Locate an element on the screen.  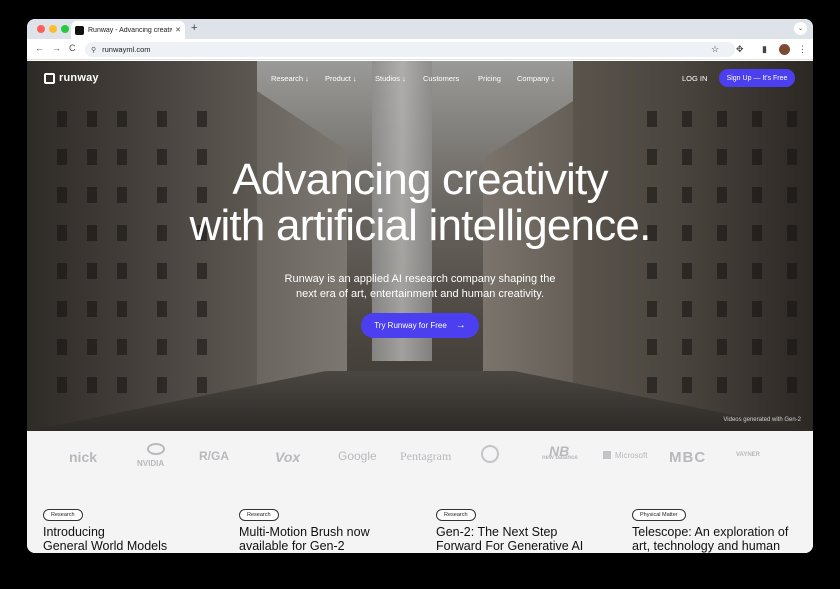
arrow-right-icon: → is located at coordinates (460, 325).